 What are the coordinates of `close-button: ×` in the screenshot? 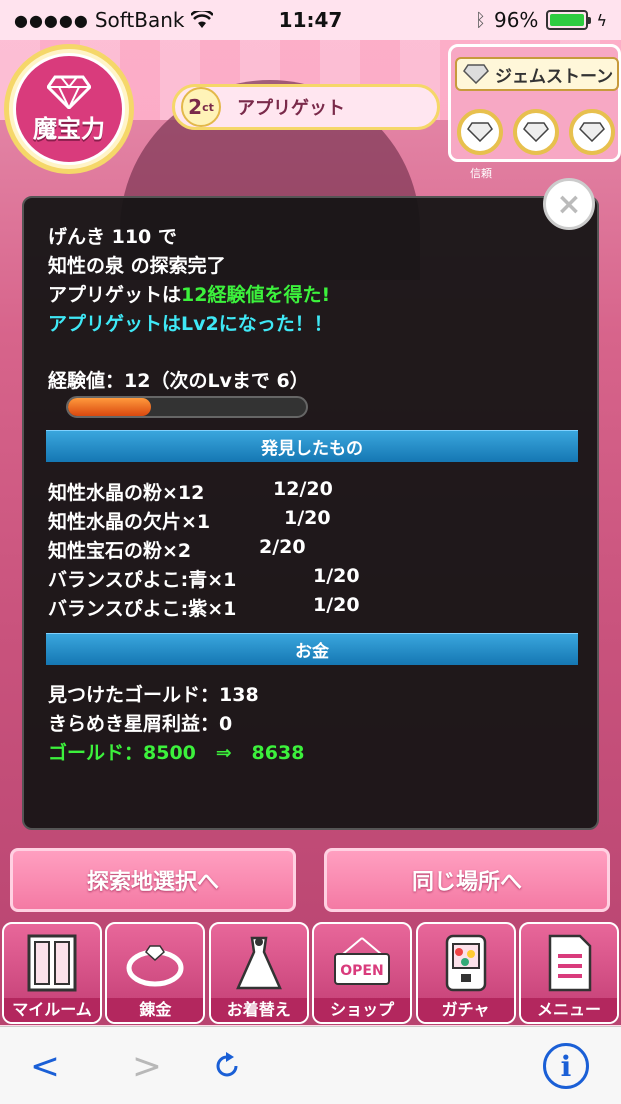 It's located at (569, 204).